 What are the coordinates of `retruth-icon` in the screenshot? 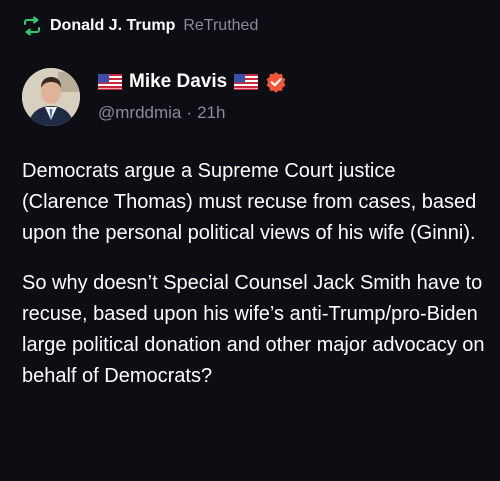 It's located at (32, 26).